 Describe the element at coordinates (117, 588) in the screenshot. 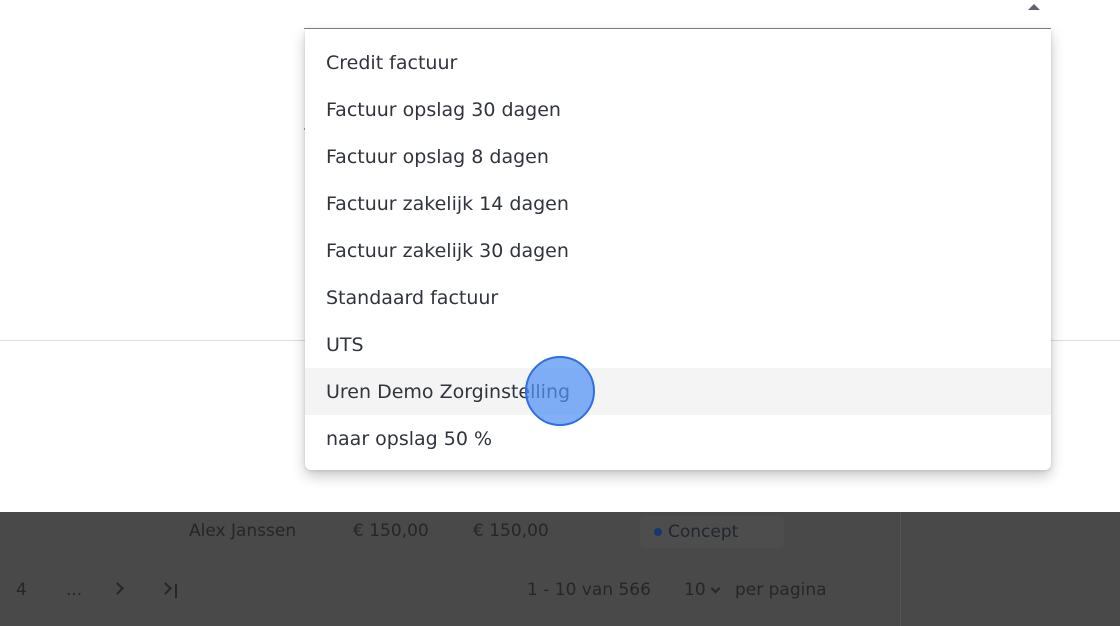

I see `chevron-right-icon` at that location.